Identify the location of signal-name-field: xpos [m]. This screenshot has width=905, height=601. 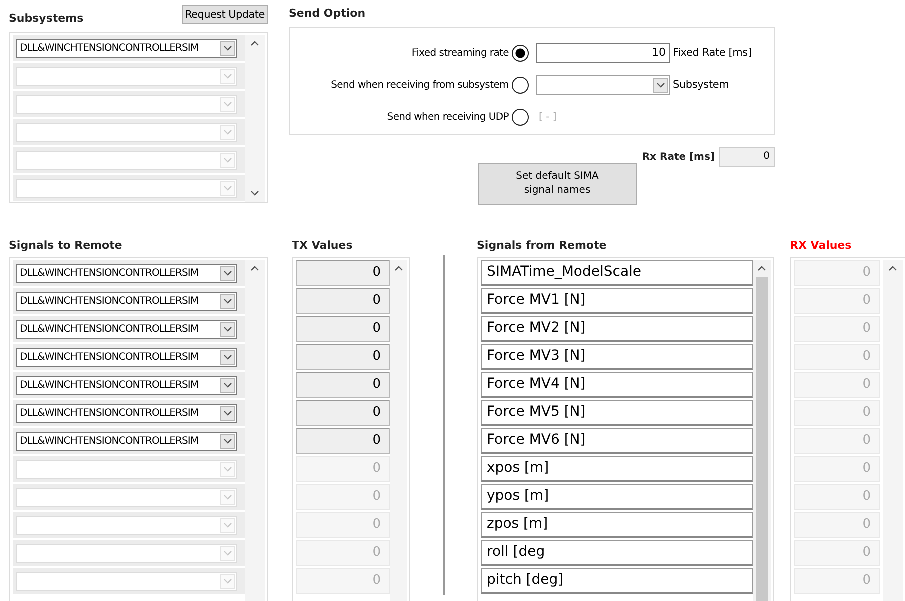
(617, 469).